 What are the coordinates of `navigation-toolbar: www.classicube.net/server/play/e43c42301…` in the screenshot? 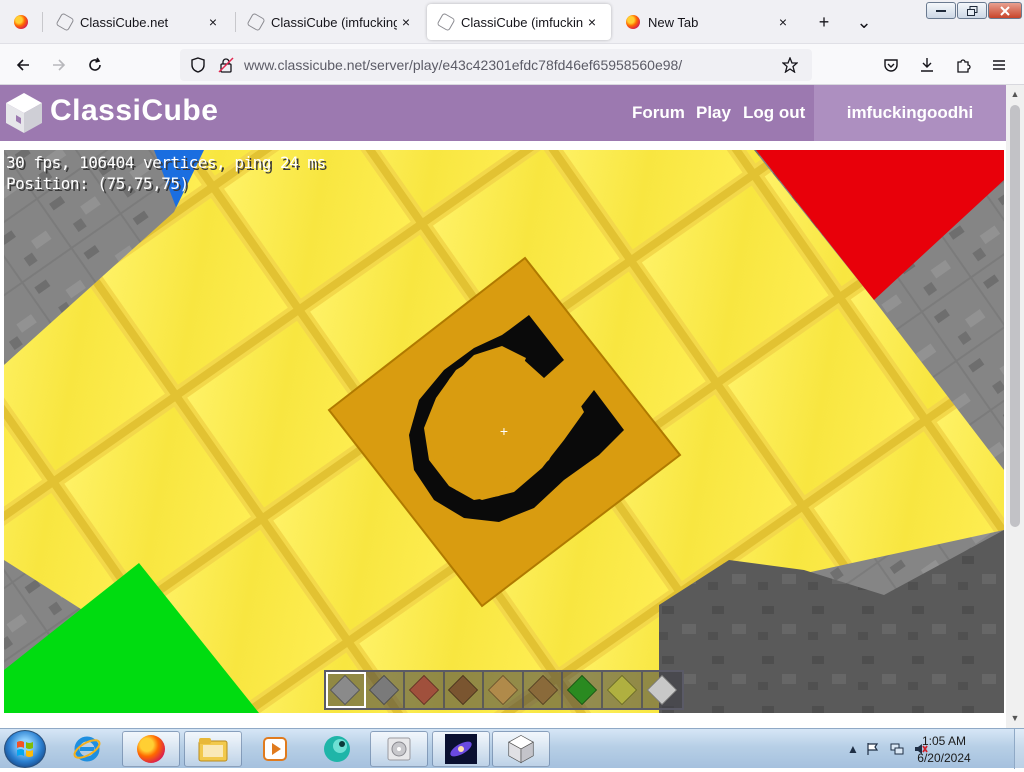 It's located at (512, 64).